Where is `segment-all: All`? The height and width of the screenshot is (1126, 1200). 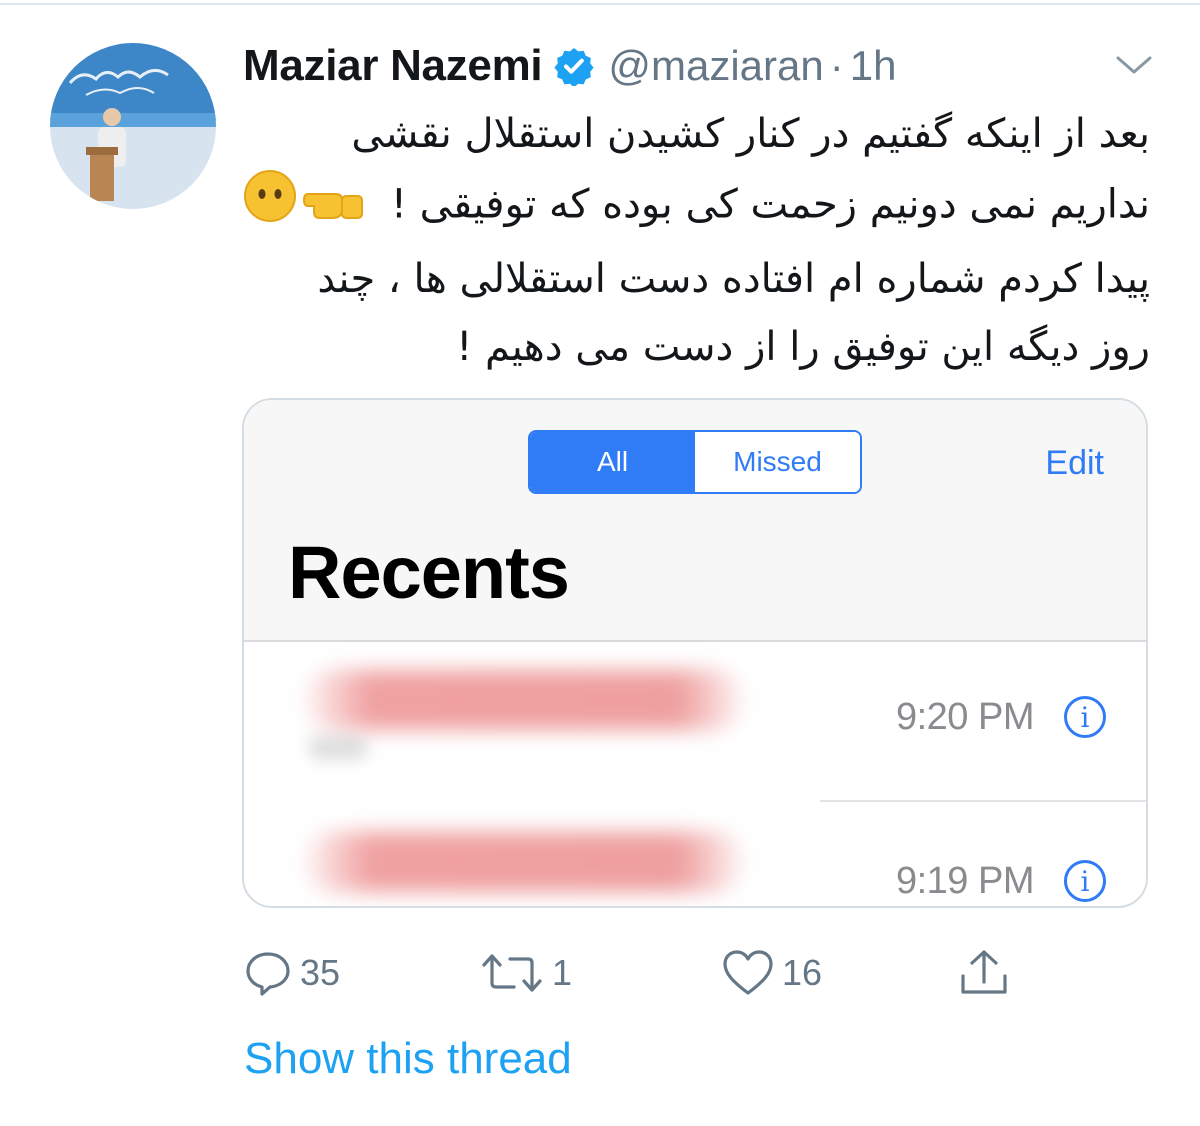
segment-all: All is located at coordinates (612, 462).